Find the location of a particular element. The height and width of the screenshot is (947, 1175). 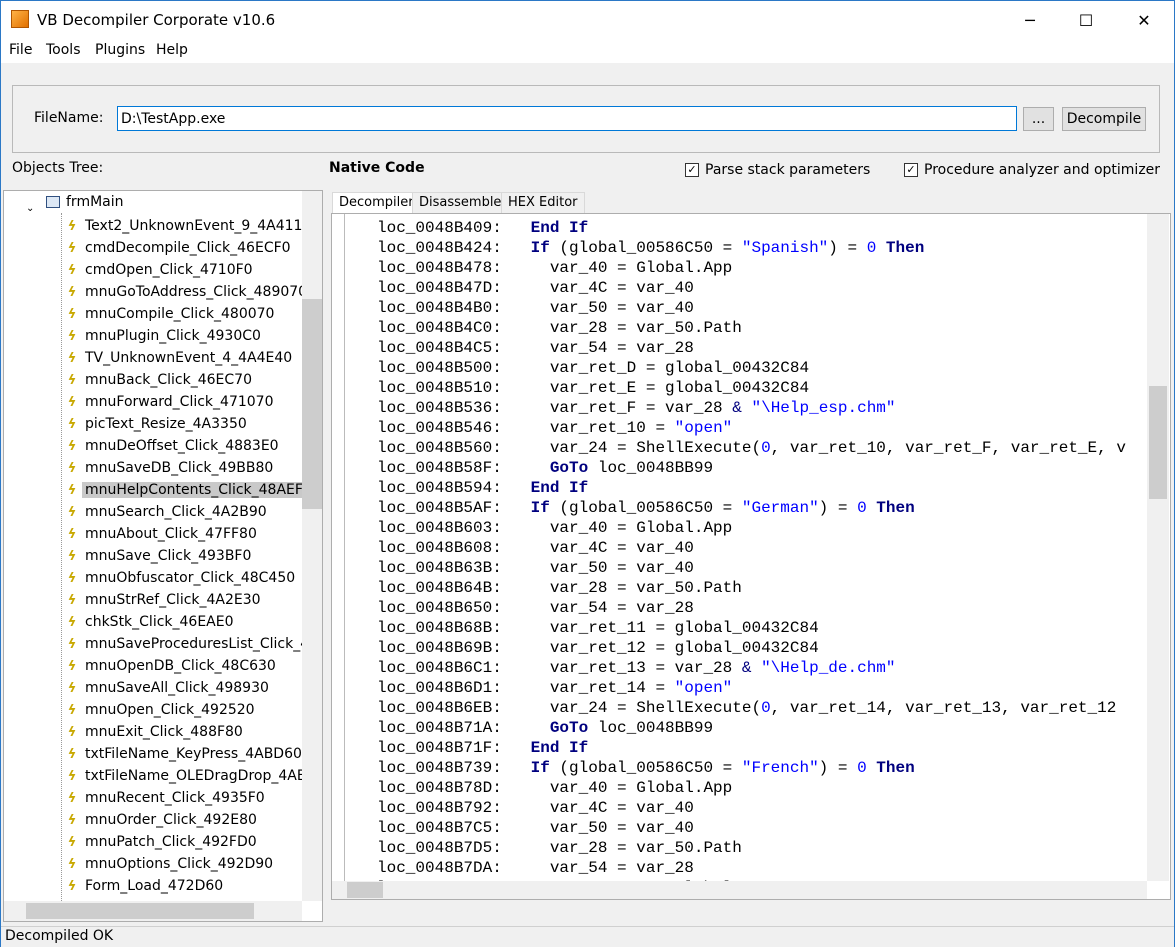

code-line: loc_0048B4B0: var_50 = var_40 is located at coordinates (535, 308).